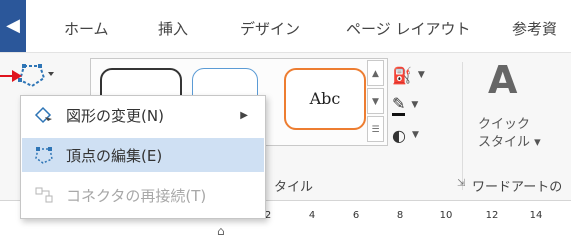 This screenshot has height=242, width=571. Describe the element at coordinates (270, 28) in the screenshot. I see `tab-design: デザイン` at that location.